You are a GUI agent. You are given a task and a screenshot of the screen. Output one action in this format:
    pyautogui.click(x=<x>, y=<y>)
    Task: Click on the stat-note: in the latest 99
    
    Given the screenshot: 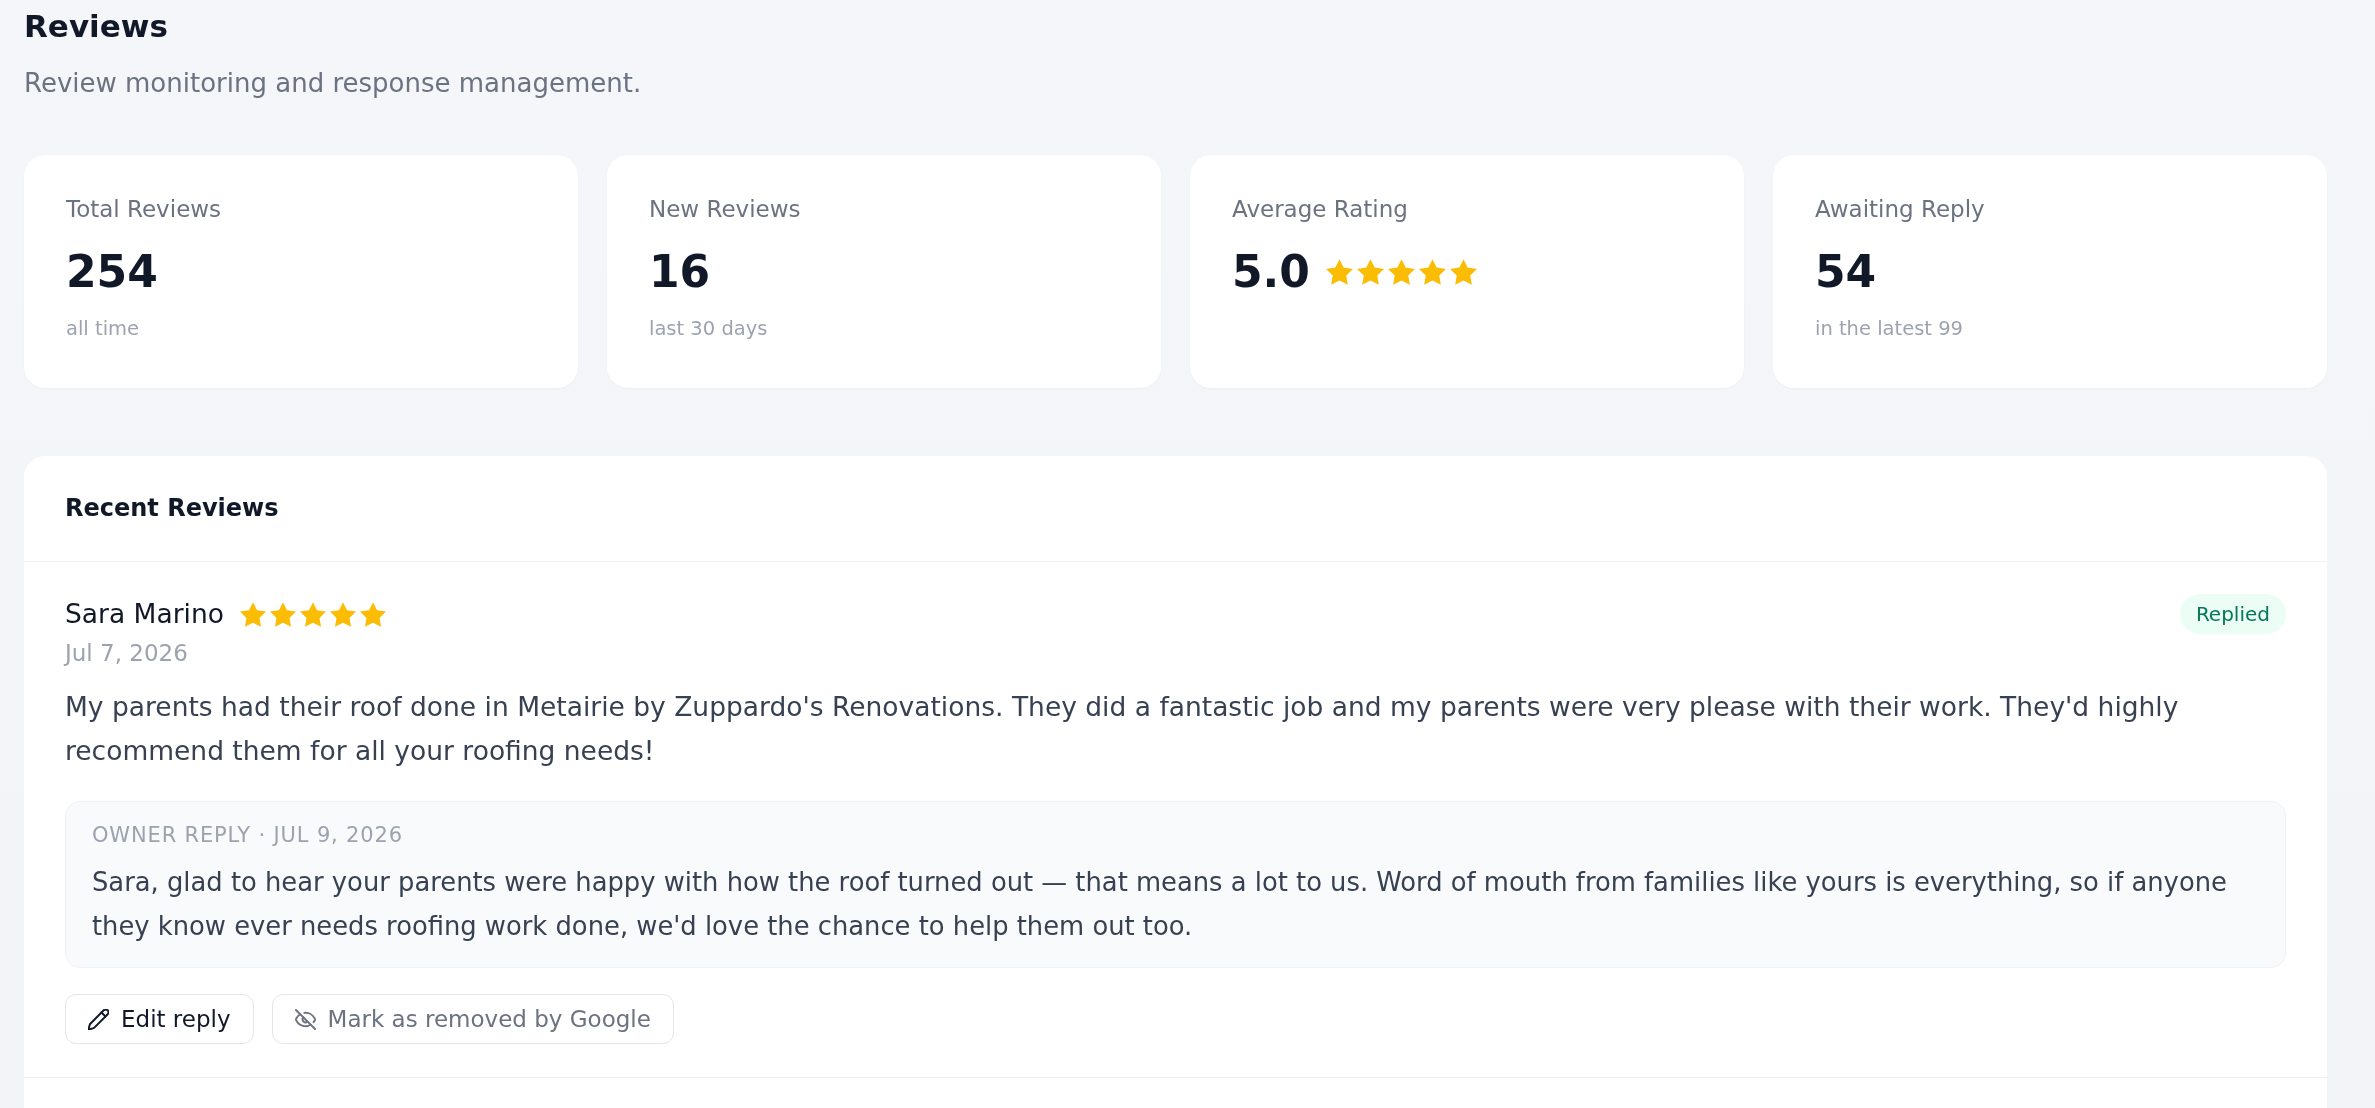 What is the action you would take?
    pyautogui.click(x=1889, y=329)
    